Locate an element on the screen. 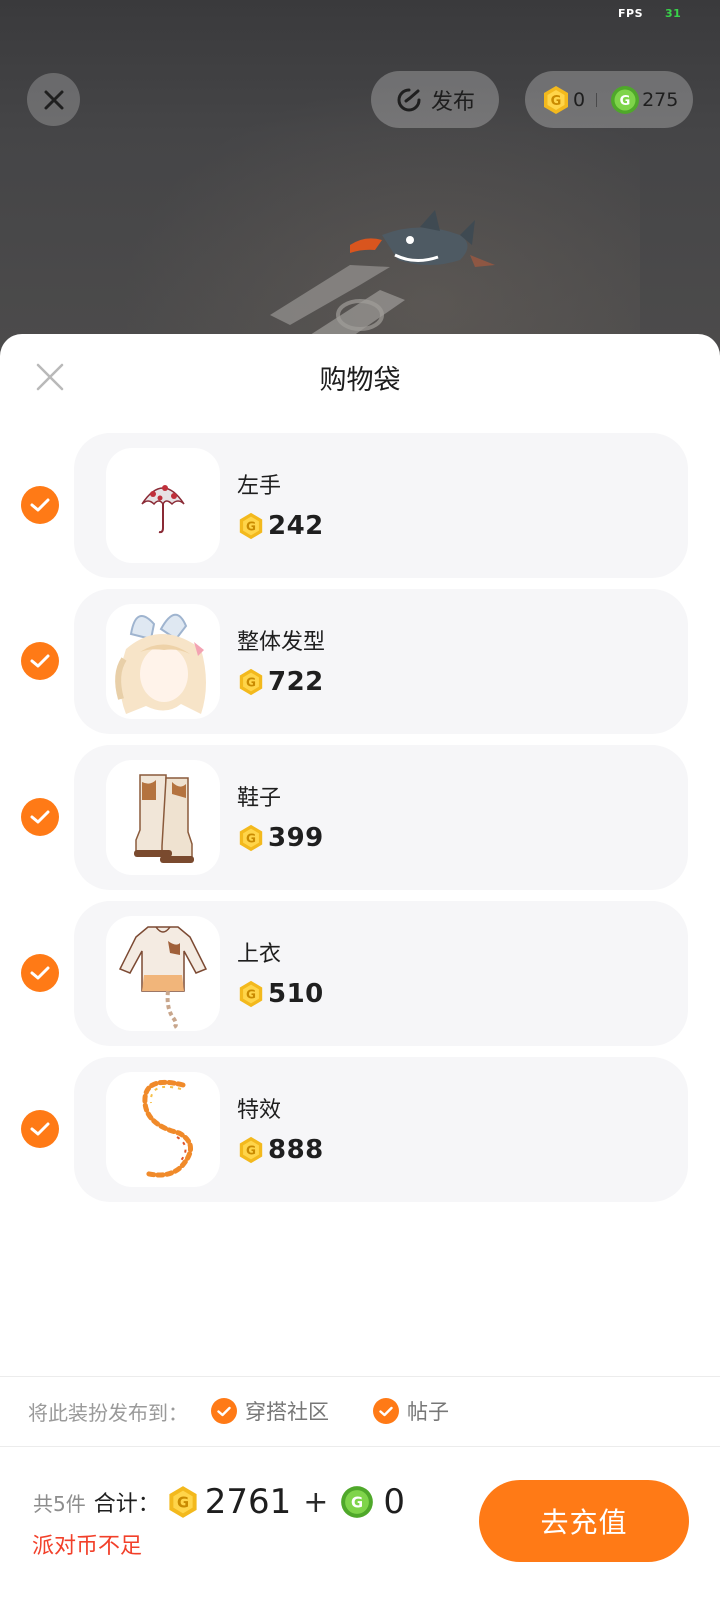  cart-item: 整体发型 G 722 is located at coordinates (360, 661).